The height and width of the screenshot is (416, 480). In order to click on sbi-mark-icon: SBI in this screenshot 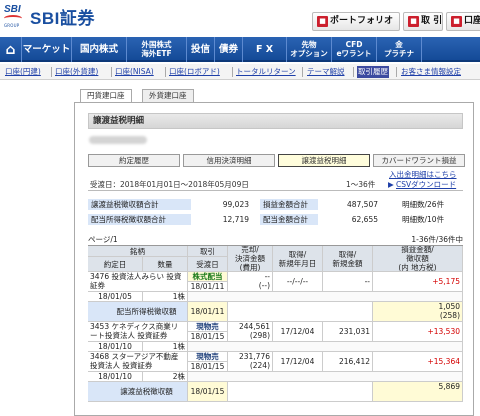, I will do `click(15, 14)`.